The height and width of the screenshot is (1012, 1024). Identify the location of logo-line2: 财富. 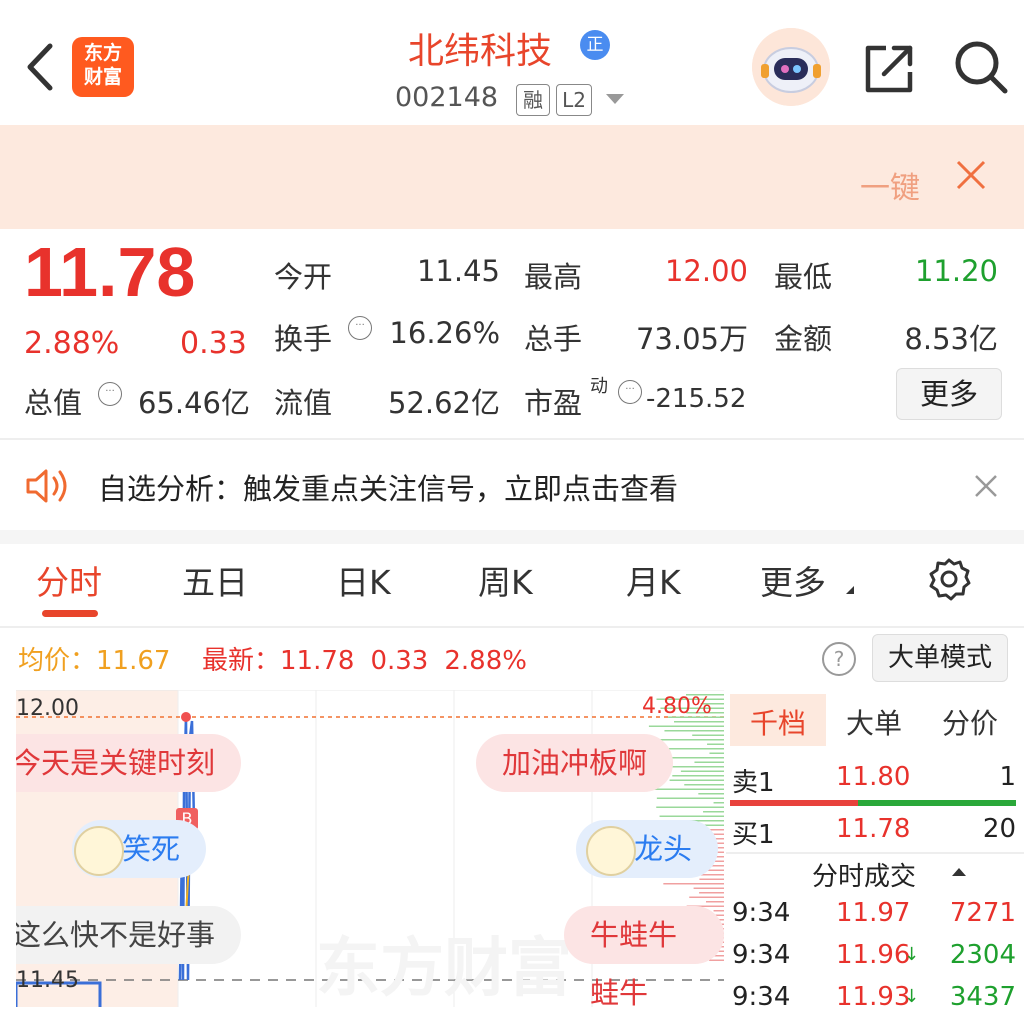
(102, 77).